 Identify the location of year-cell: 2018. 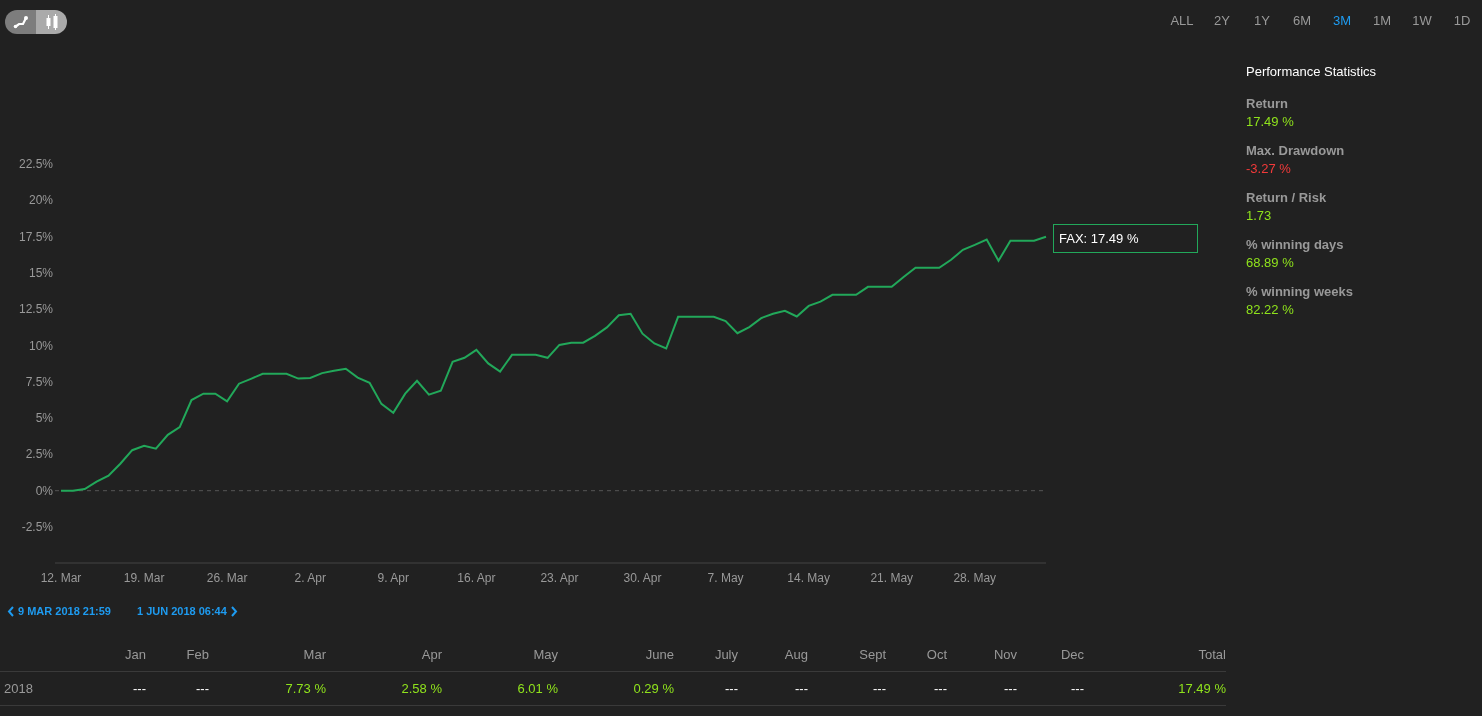
(50, 688).